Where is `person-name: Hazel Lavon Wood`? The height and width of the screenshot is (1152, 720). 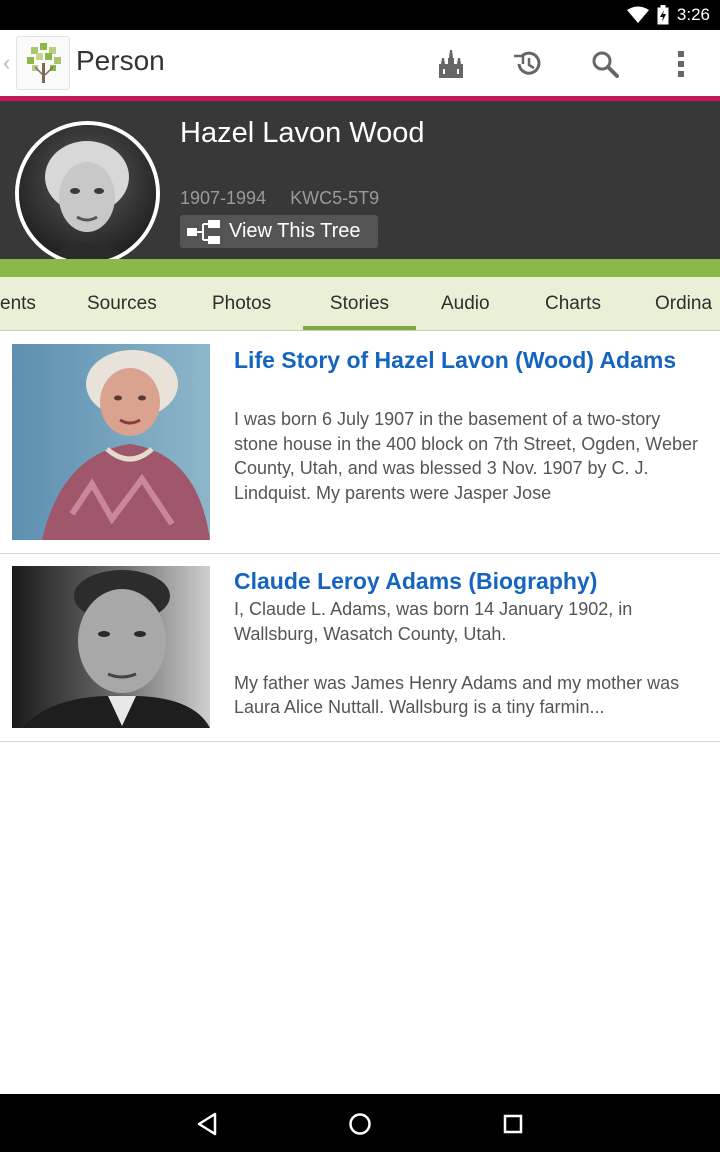 person-name: Hazel Lavon Wood is located at coordinates (302, 133).